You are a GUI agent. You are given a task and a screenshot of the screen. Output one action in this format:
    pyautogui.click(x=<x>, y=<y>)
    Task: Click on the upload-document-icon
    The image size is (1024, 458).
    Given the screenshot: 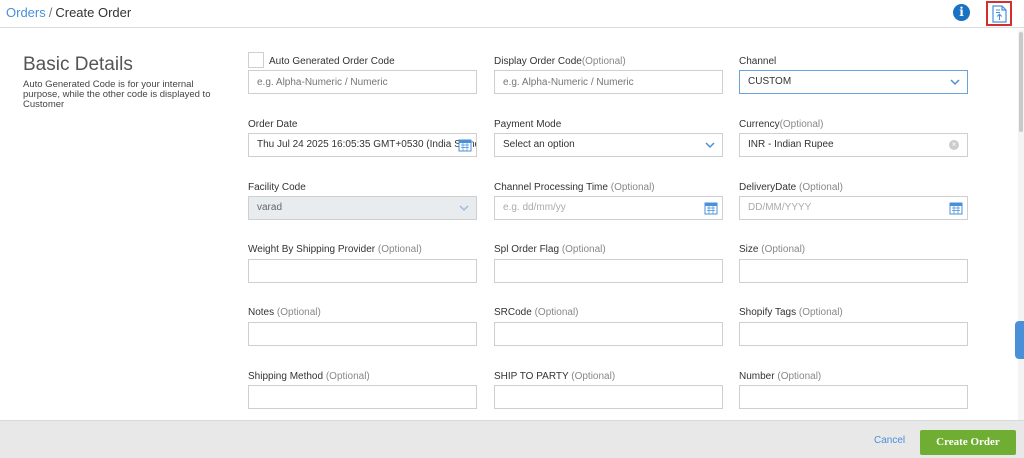 What is the action you would take?
    pyautogui.click(x=999, y=14)
    